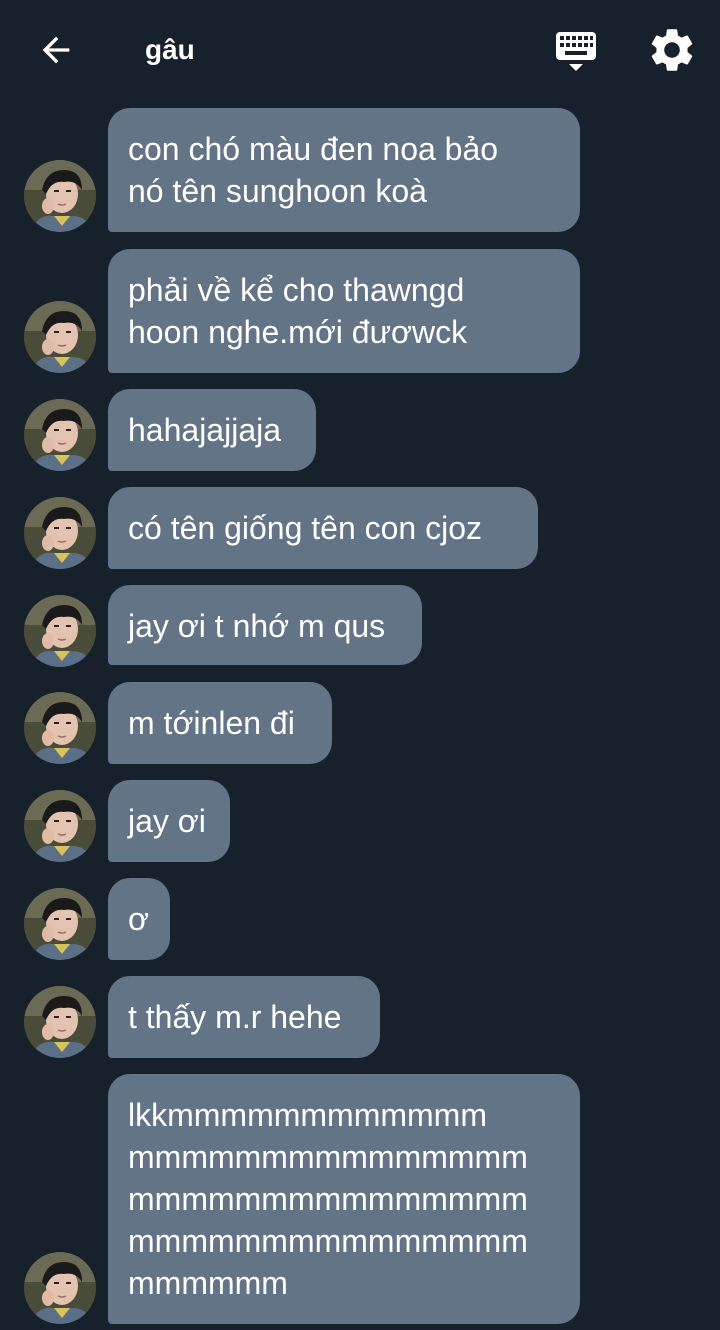 The width and height of the screenshot is (720, 1330). What do you see at coordinates (220, 723) in the screenshot?
I see `message-bubble: m tớinlen đi` at bounding box center [220, 723].